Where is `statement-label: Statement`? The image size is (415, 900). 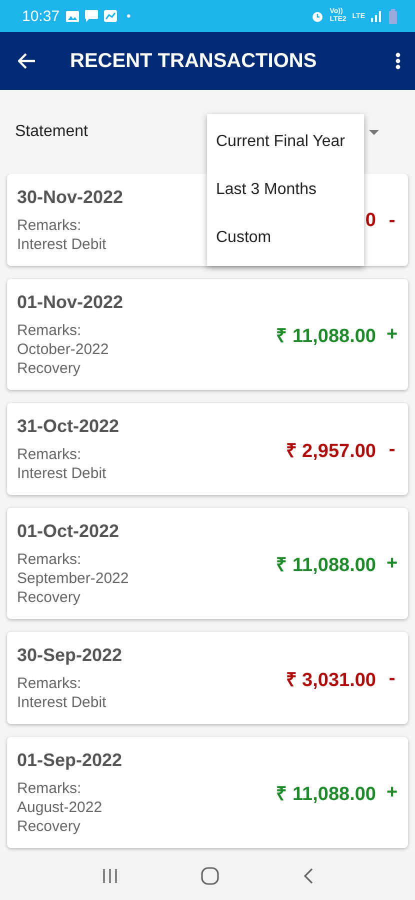 statement-label: Statement is located at coordinates (51, 132).